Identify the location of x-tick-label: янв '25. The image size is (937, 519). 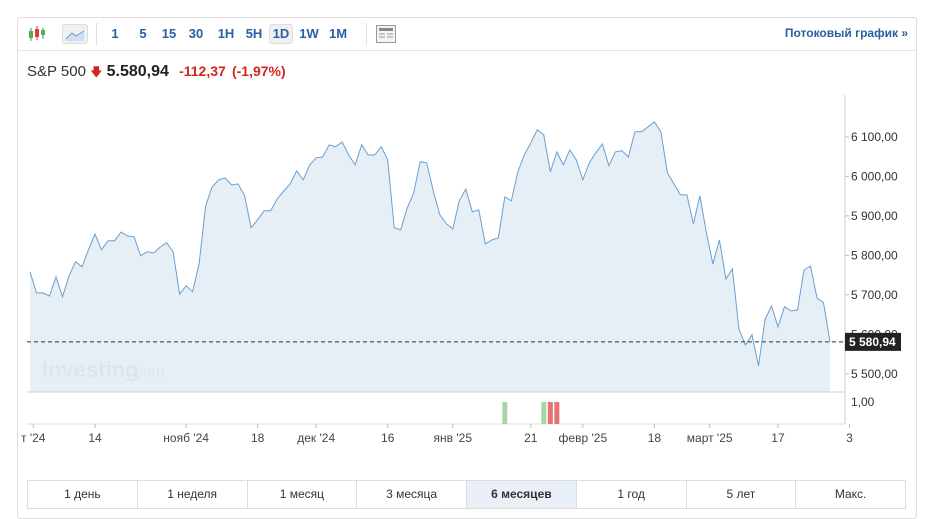
(453, 438).